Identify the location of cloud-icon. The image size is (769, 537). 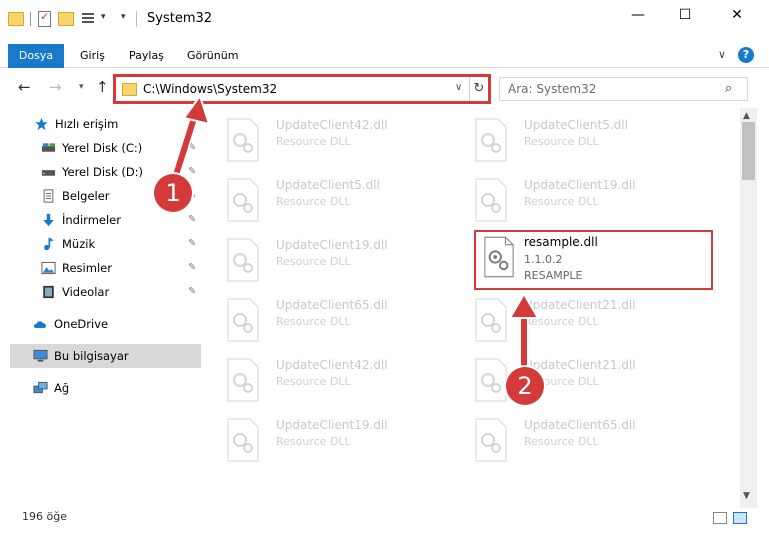
(39, 325).